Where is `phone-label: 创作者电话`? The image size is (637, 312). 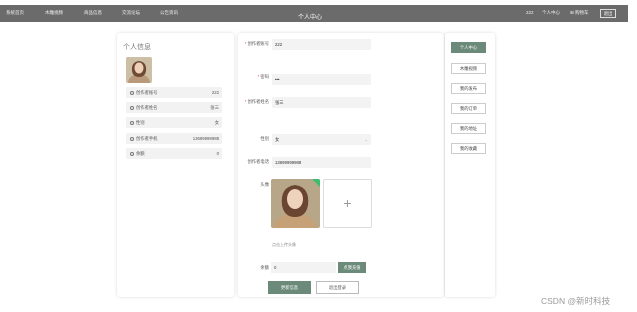
phone-label: 创作者电话 is located at coordinates (258, 161).